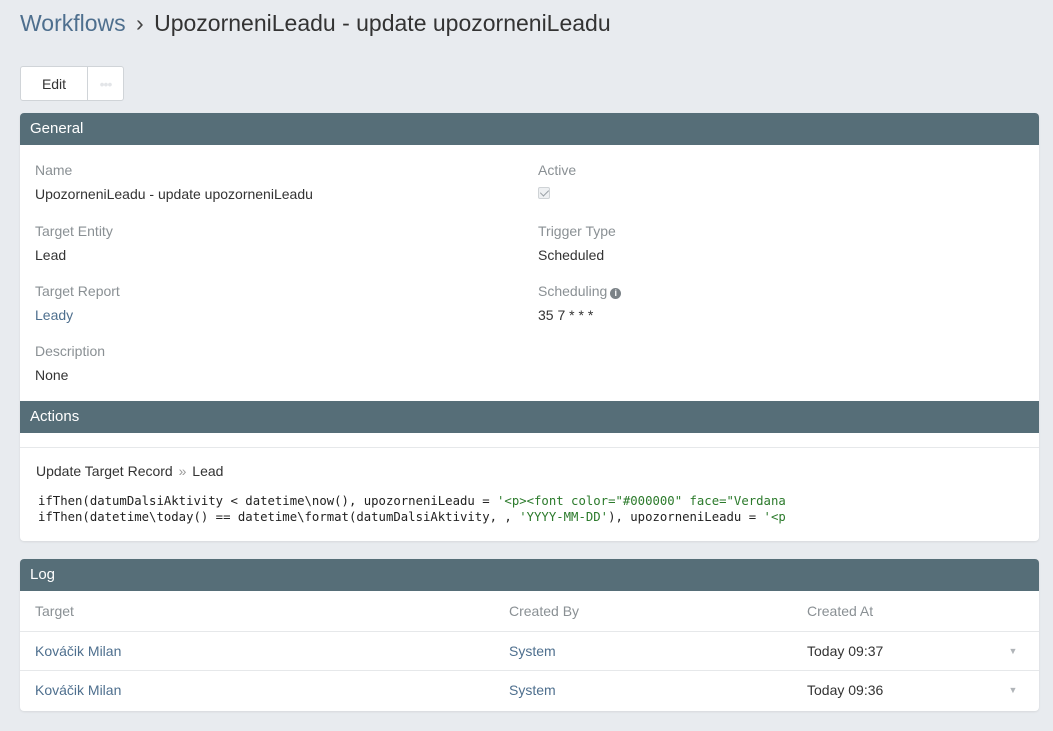 Image resolution: width=1053 pixels, height=731 pixels. What do you see at coordinates (51, 255) in the screenshot?
I see `target-entity-value: Lead` at bounding box center [51, 255].